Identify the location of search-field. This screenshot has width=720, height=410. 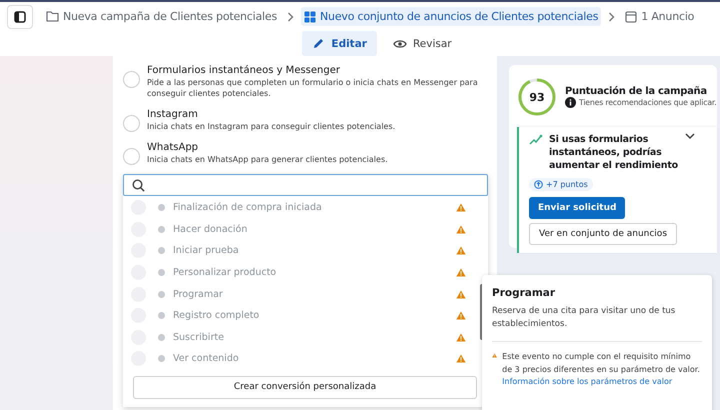
(305, 185).